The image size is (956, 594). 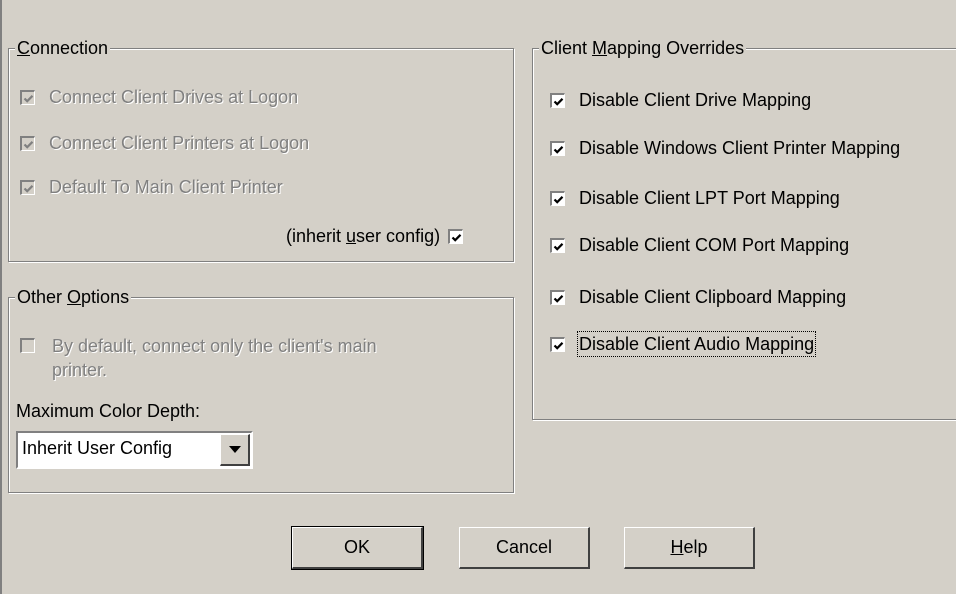 I want to click on inherit-user-config-option: (inherit user config), so click(x=375, y=236).